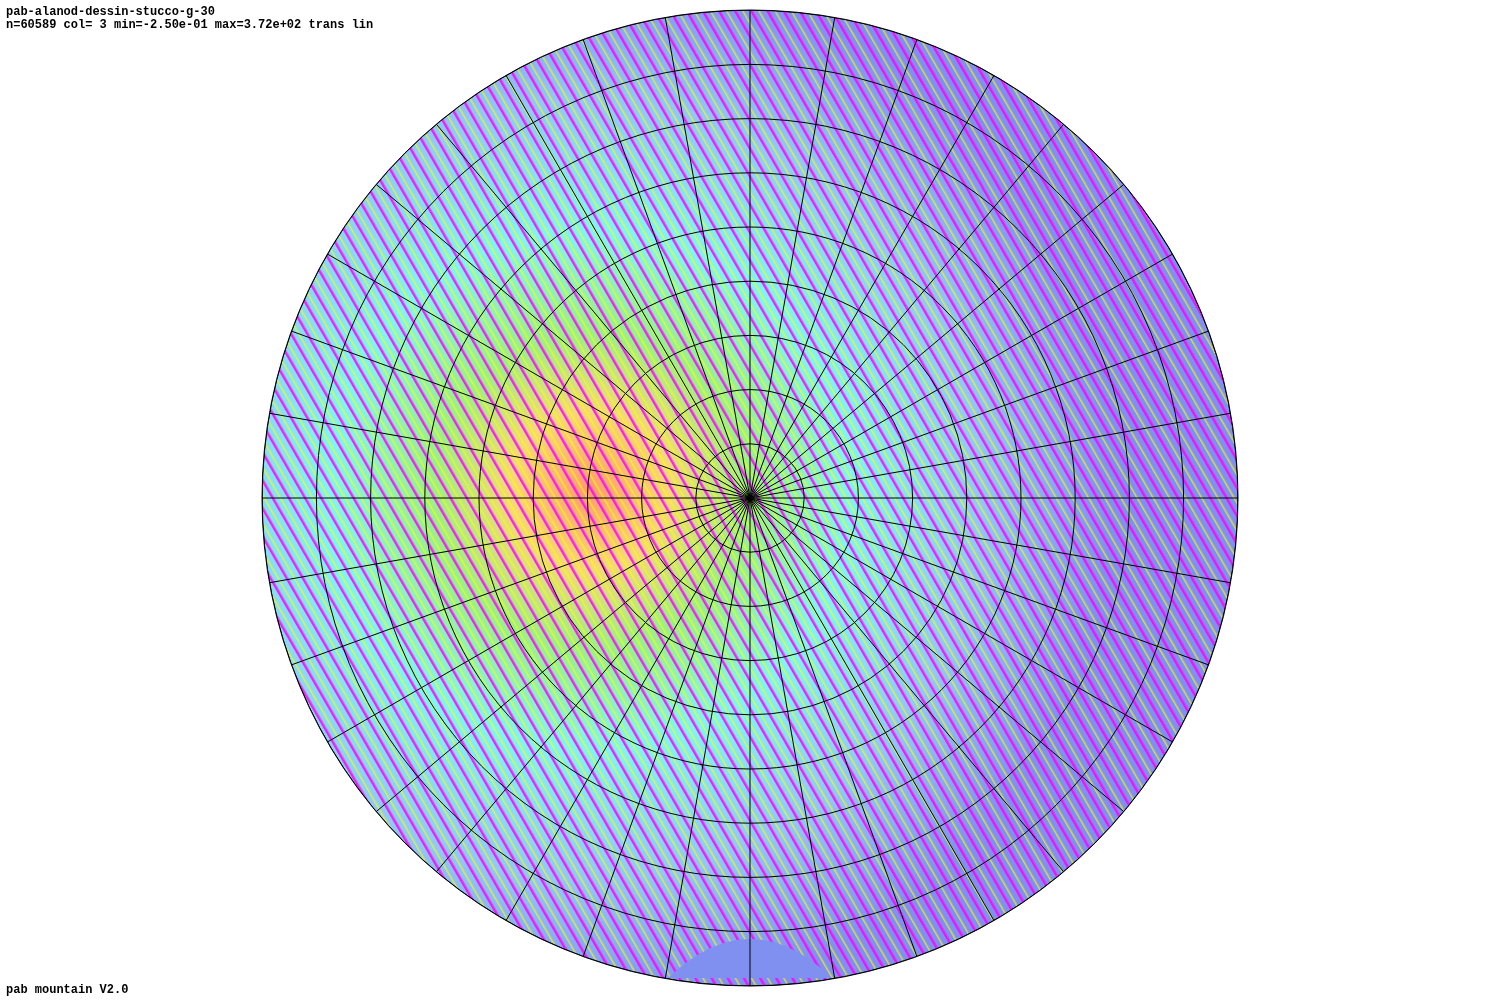  I want to click on plot-statistics: n=60589 col= 3 min=-2.50e-01 max=3.72e+02 trans lin, so click(190, 25).